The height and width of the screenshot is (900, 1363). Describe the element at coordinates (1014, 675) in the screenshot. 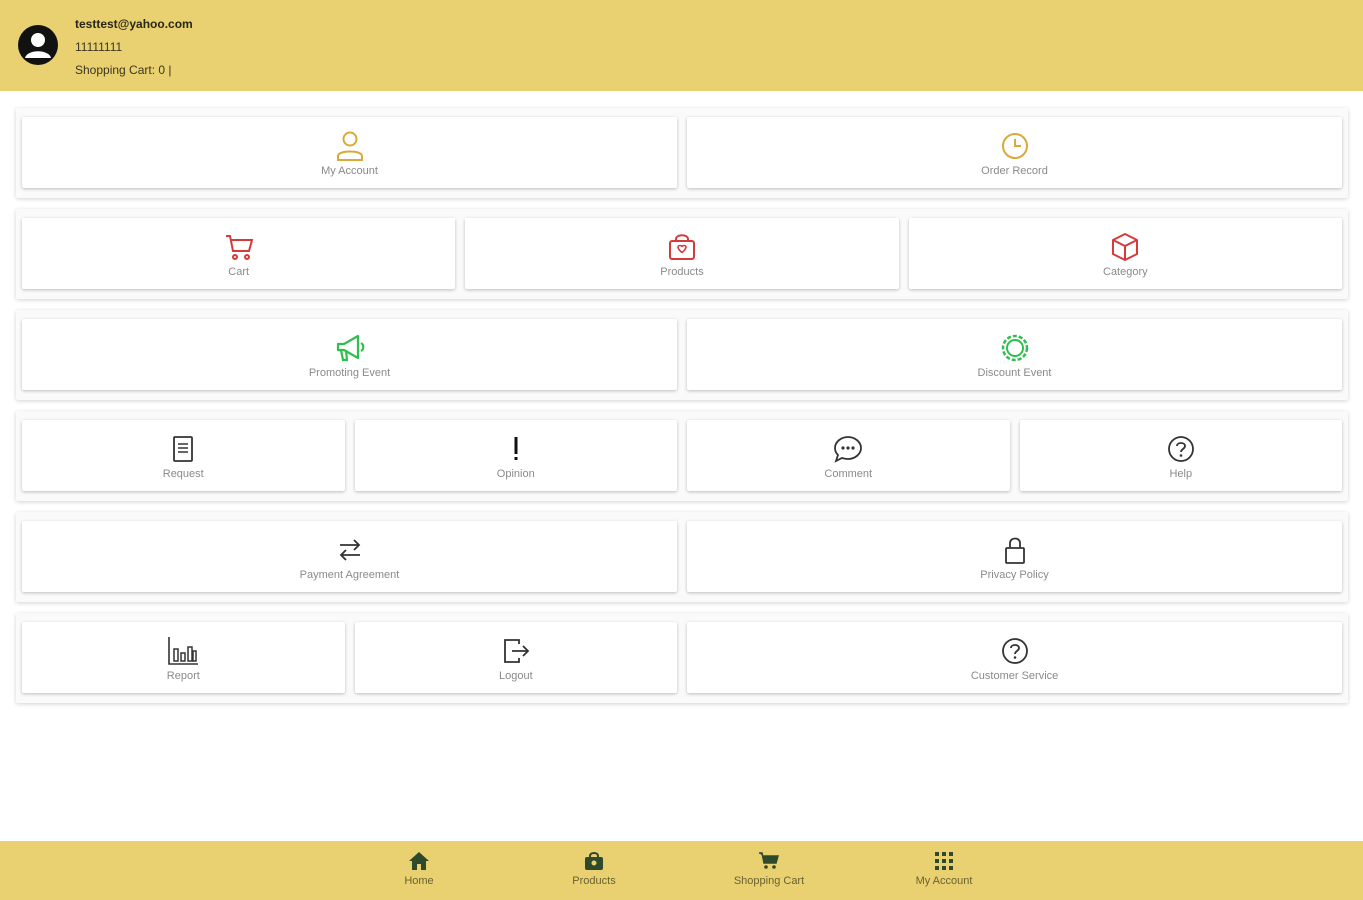

I see `customer-service-label: Customer Service` at that location.